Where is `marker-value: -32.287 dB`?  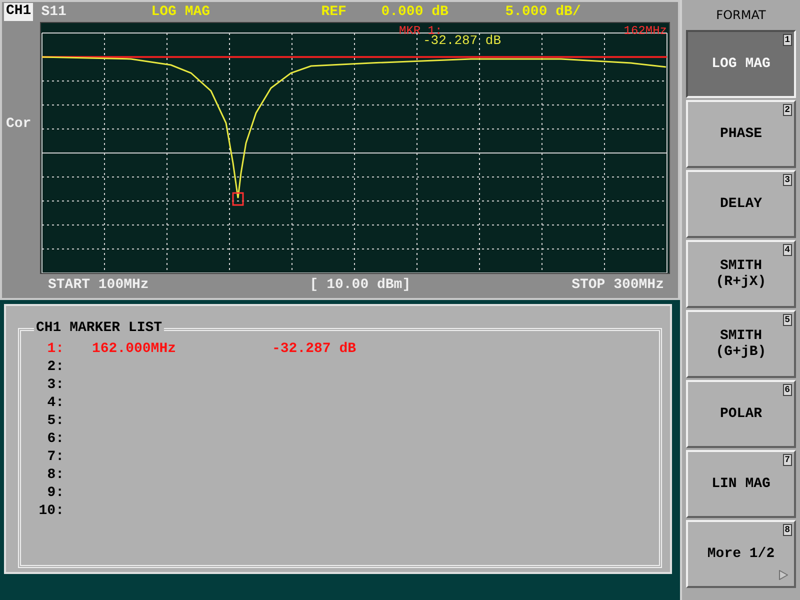 marker-value: -32.287 dB is located at coordinates (314, 349).